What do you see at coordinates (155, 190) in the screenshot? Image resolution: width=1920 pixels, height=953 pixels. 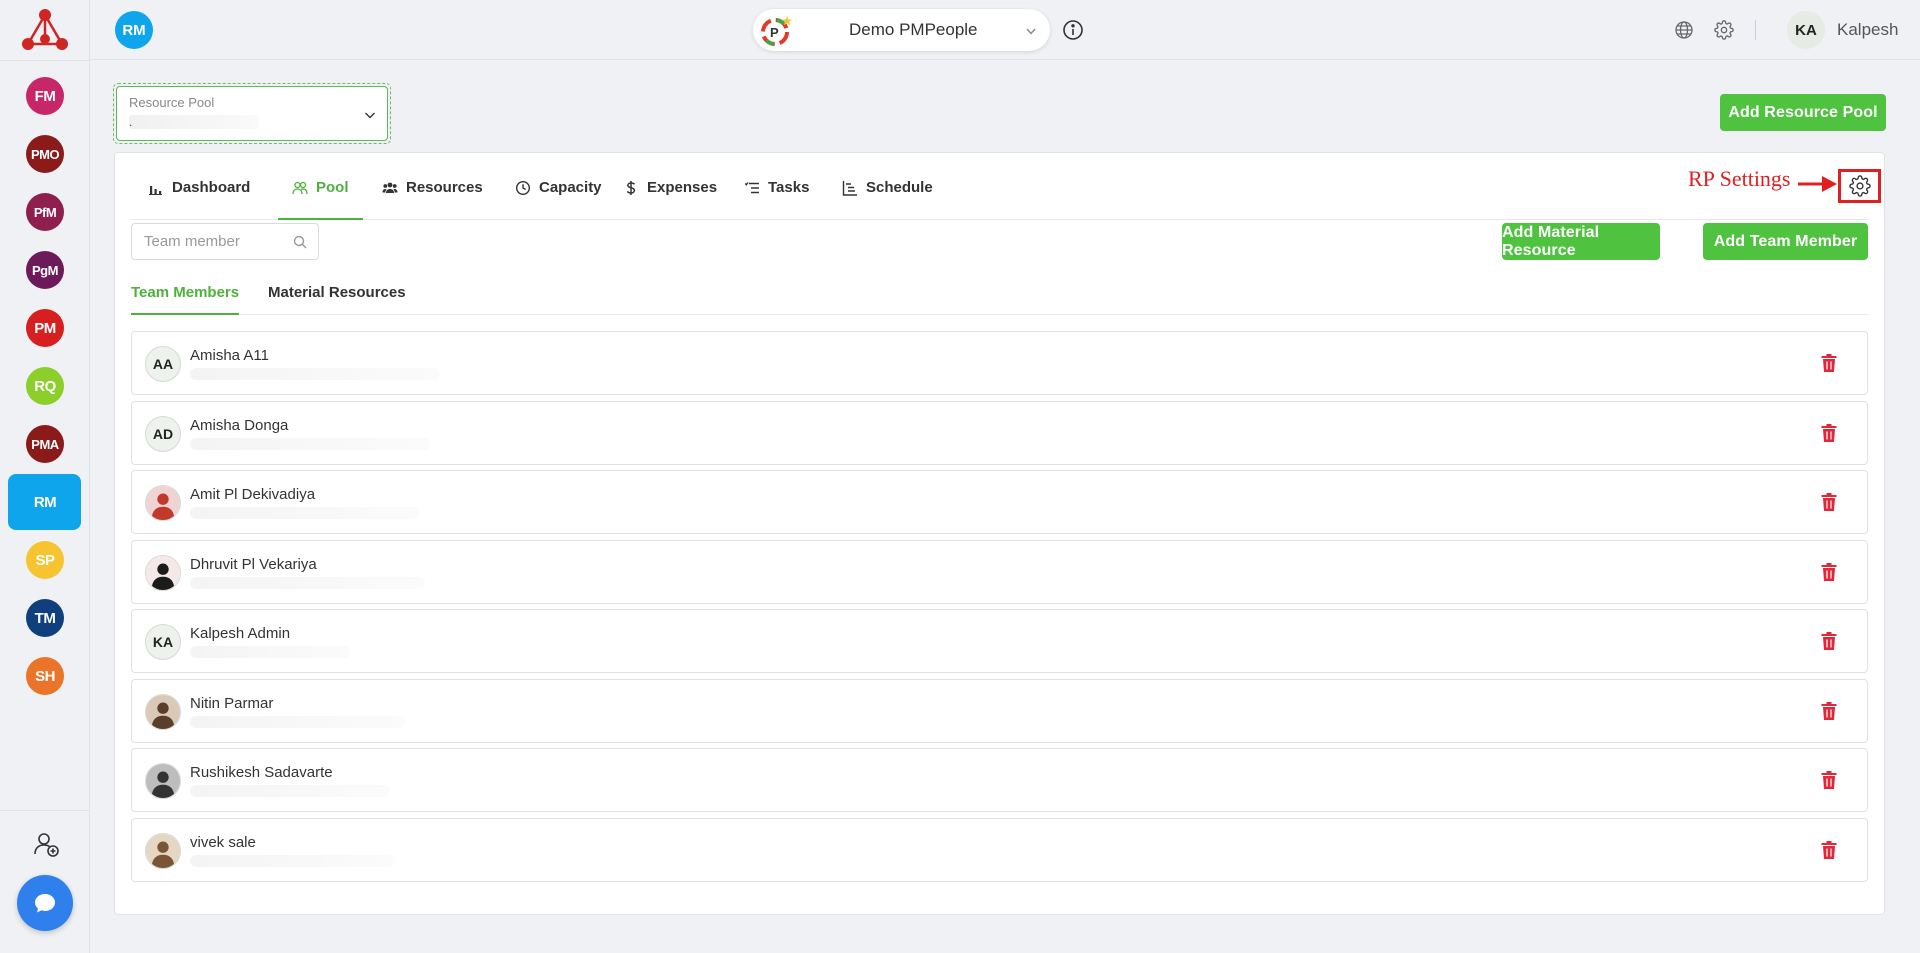 I see `bar-chart-icon` at bounding box center [155, 190].